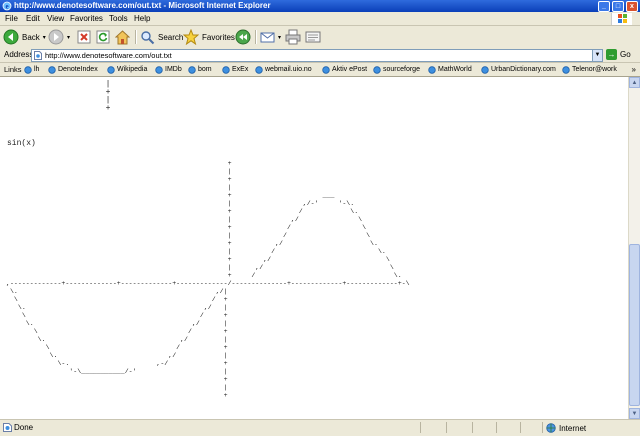  What do you see at coordinates (11, 37) in the screenshot?
I see `back-icon` at bounding box center [11, 37].